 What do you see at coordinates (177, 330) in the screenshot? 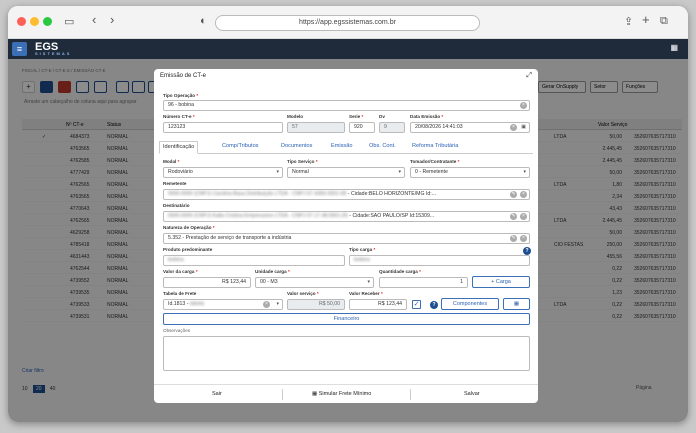
I see `obs-label: Observações` at bounding box center [177, 330].